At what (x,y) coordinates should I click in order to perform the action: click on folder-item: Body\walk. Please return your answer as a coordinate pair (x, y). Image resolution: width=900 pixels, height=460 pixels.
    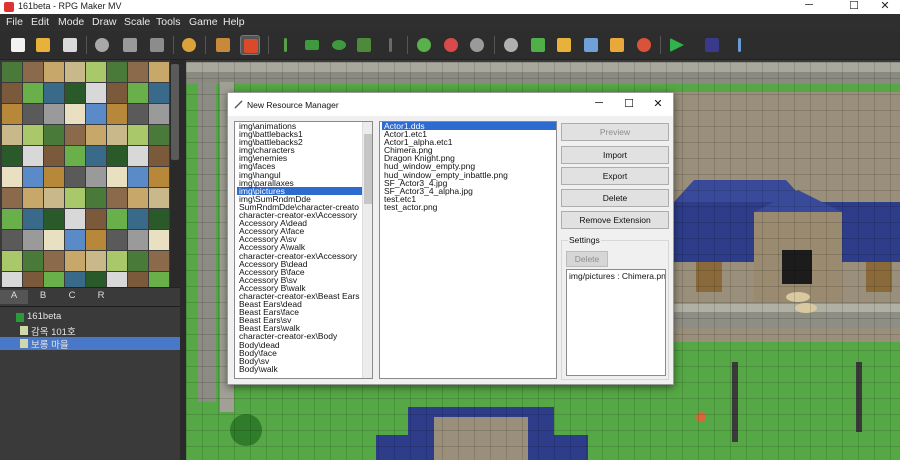
    Looking at the image, I should click on (304, 369).